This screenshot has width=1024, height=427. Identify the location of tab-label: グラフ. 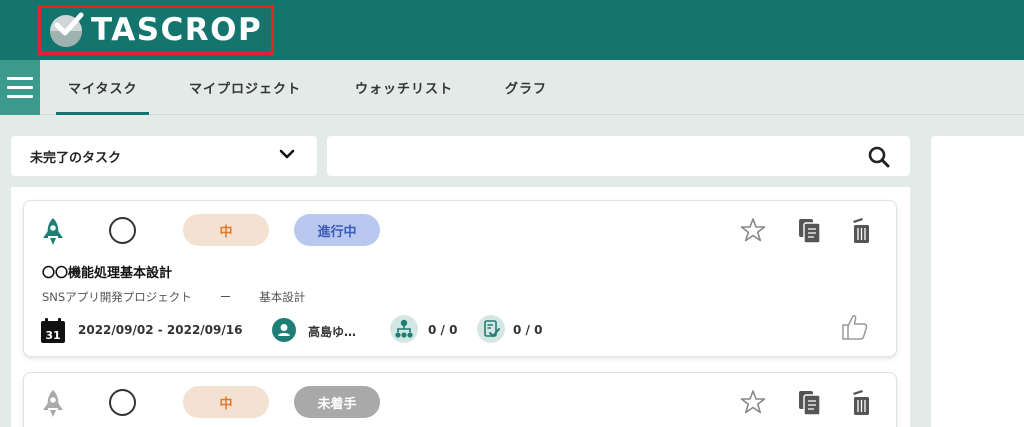
(526, 89).